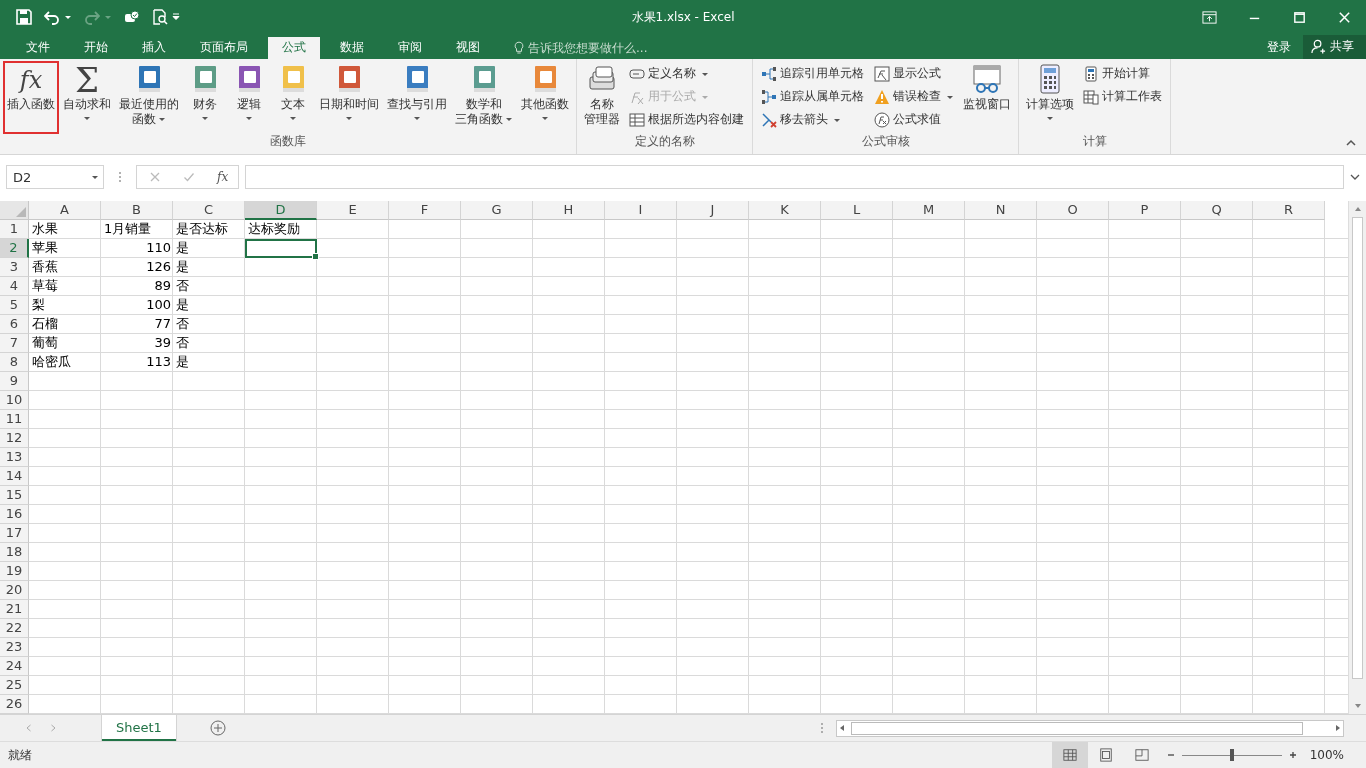 The height and width of the screenshot is (768, 1366). I want to click on column-header: P, so click(1145, 210).